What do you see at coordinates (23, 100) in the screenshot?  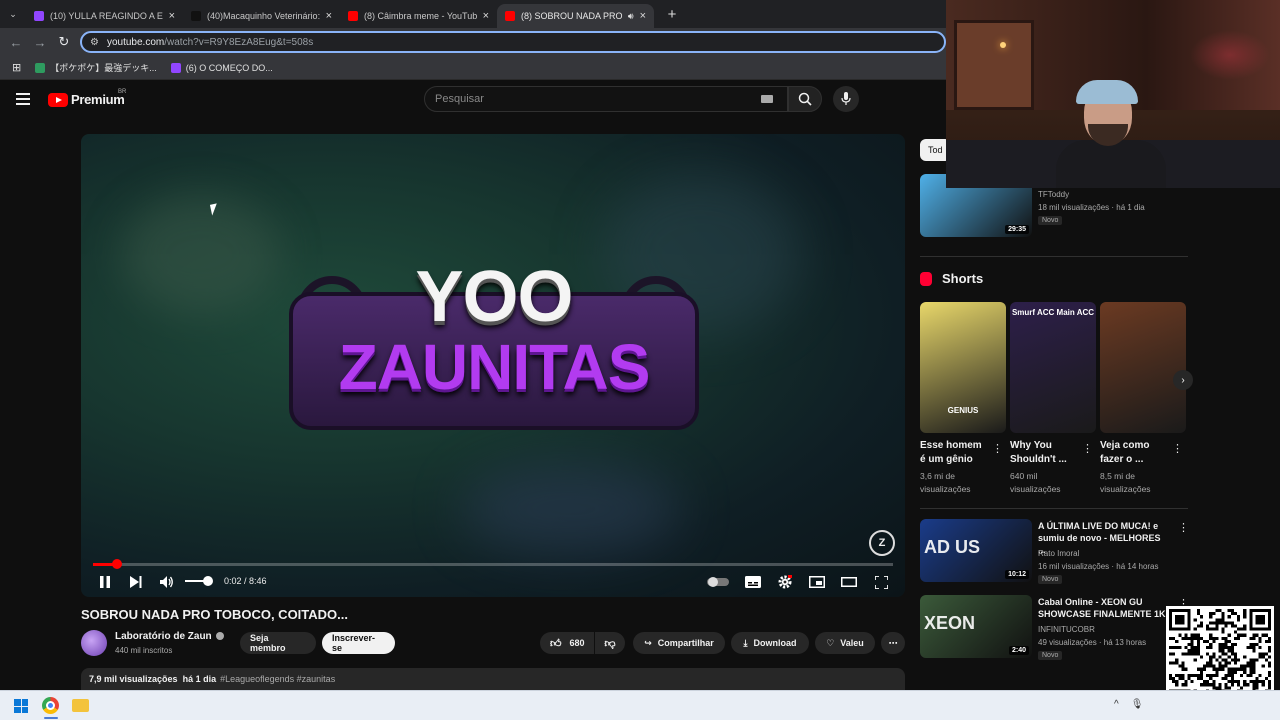 I see `menu-icon` at bounding box center [23, 100].